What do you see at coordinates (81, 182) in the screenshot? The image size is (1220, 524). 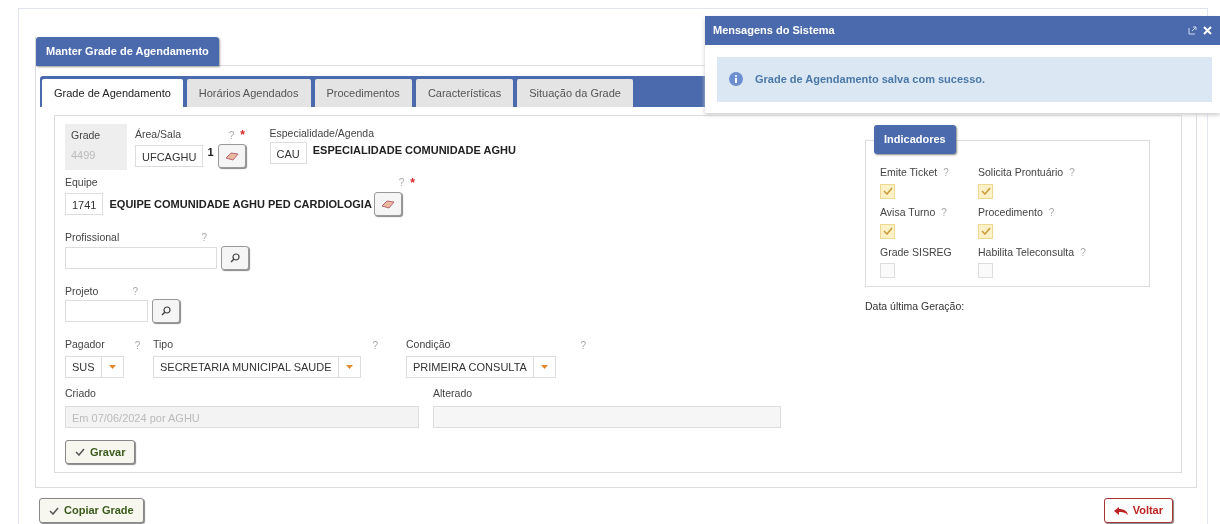 I see `field-label: Equipe` at bounding box center [81, 182].